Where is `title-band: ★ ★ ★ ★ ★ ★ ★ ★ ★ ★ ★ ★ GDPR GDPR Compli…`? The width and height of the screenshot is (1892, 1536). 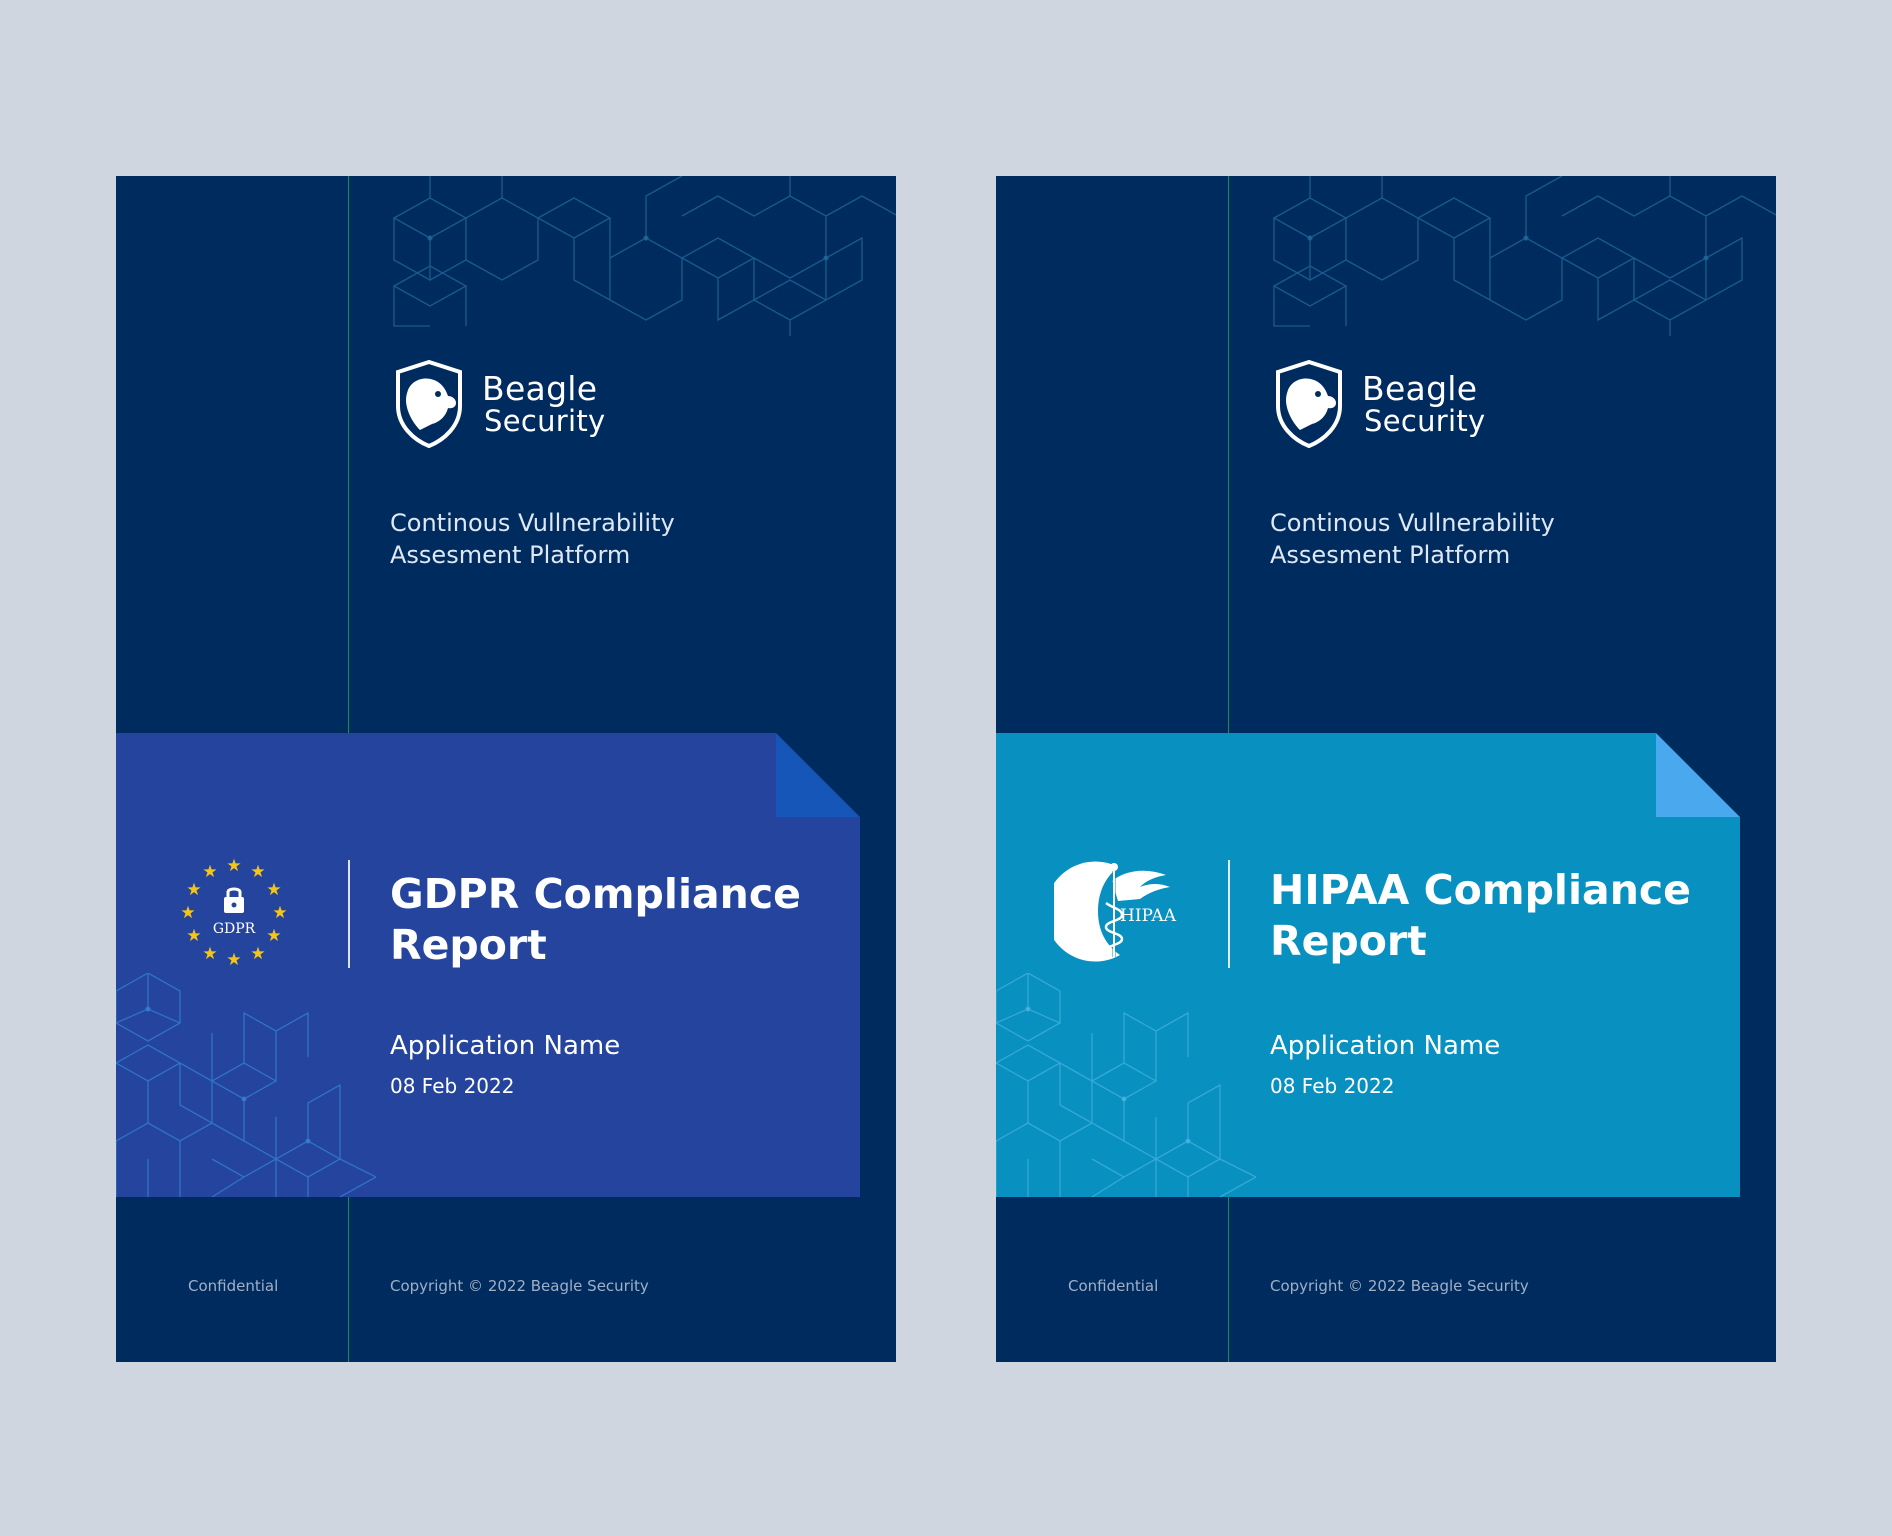 title-band: ★ ★ ★ ★ ★ ★ ★ ★ ★ ★ ★ ★ GDPR GDPR Compli… is located at coordinates (488, 965).